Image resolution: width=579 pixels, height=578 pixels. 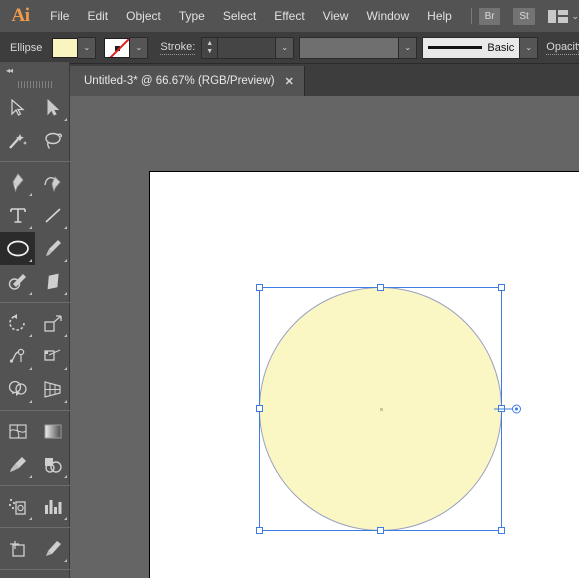 What do you see at coordinates (239, 16) in the screenshot?
I see `menu-select: Select` at bounding box center [239, 16].